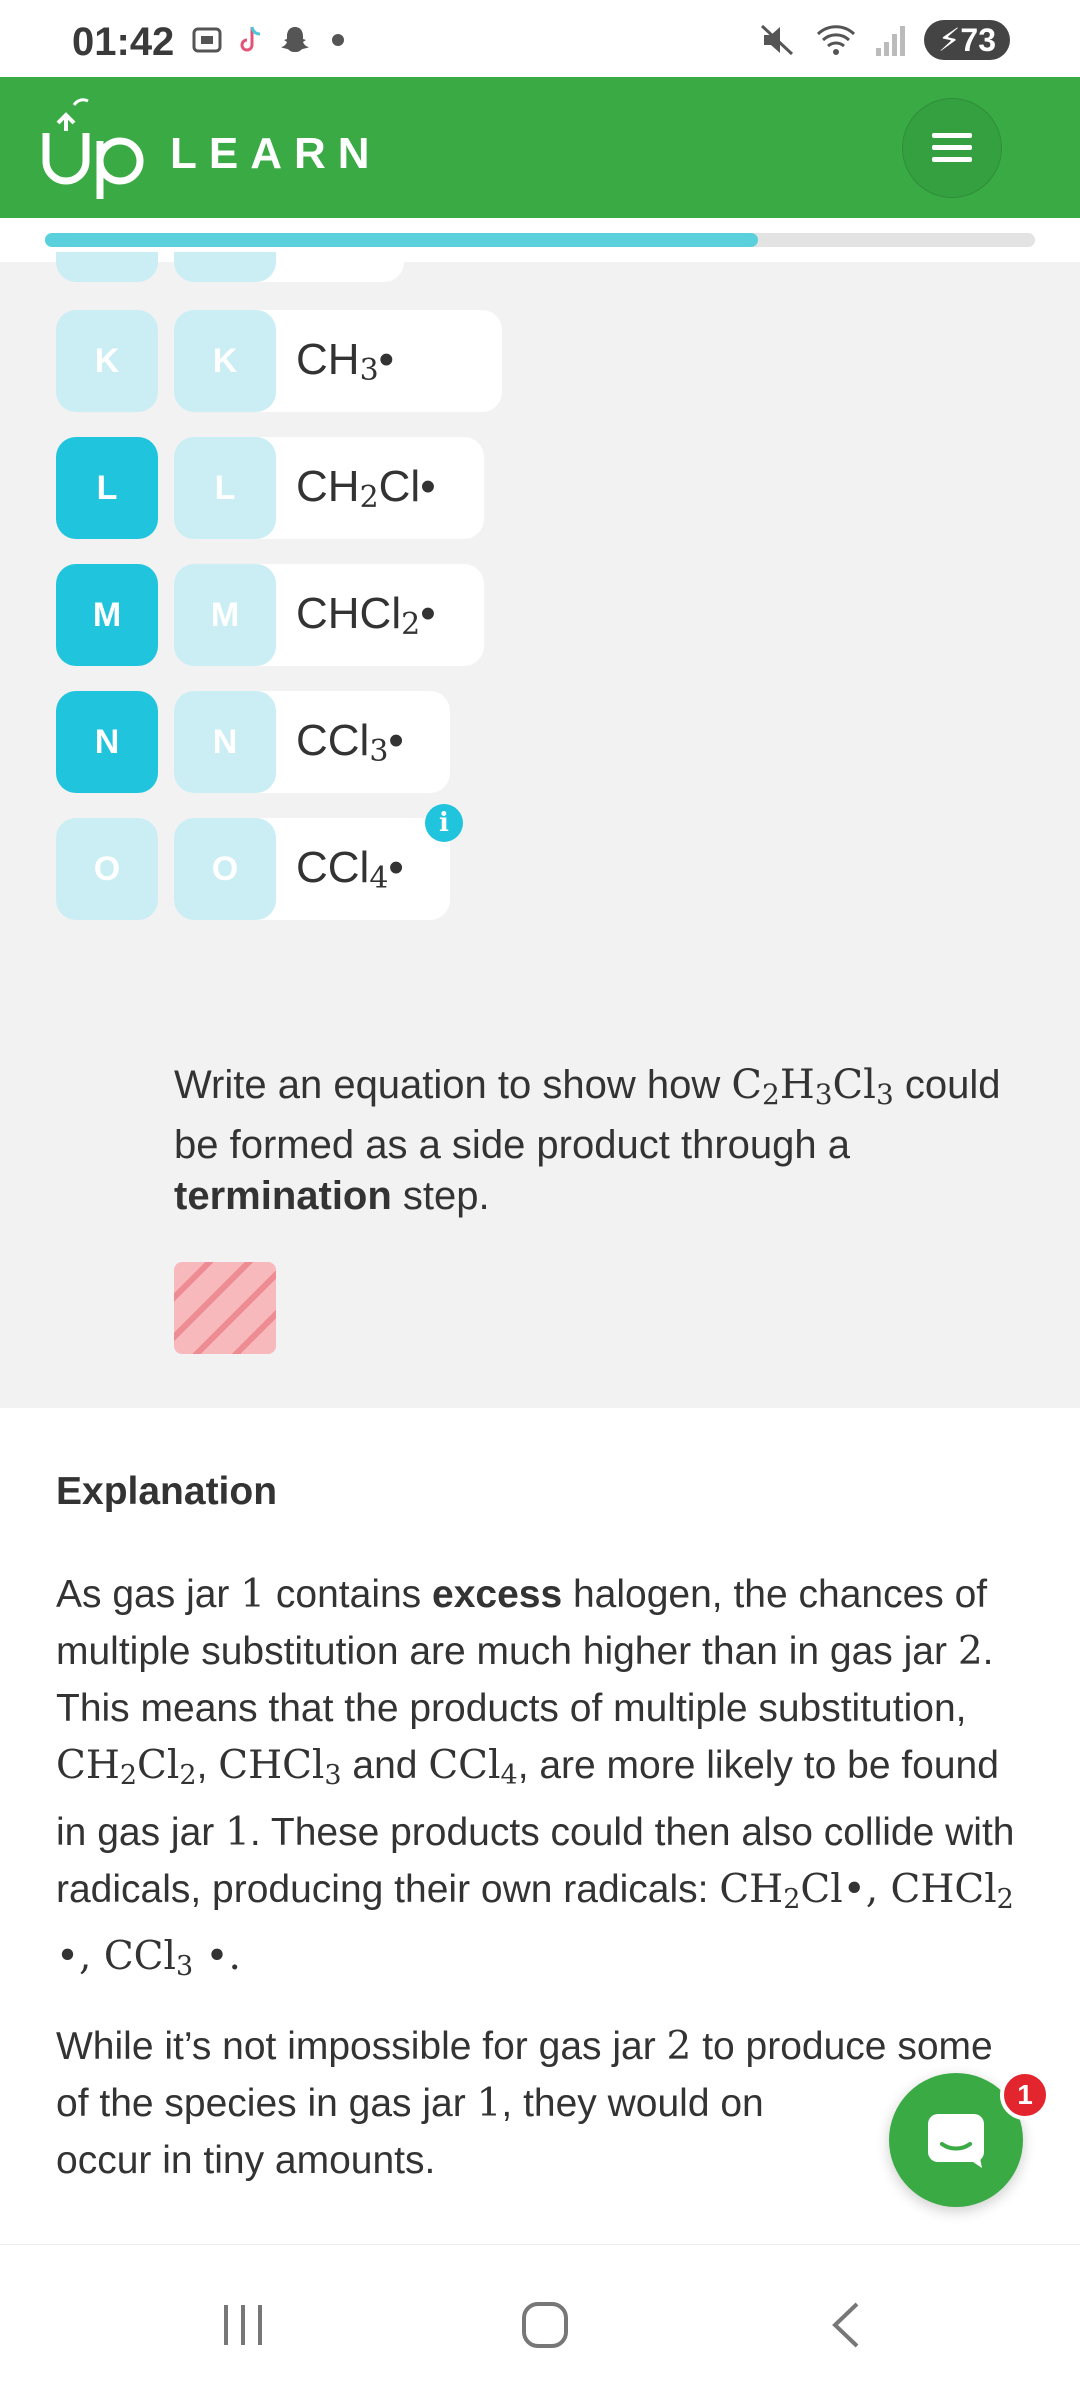 The image size is (1080, 2401). I want to click on info-icon: i, so click(444, 823).